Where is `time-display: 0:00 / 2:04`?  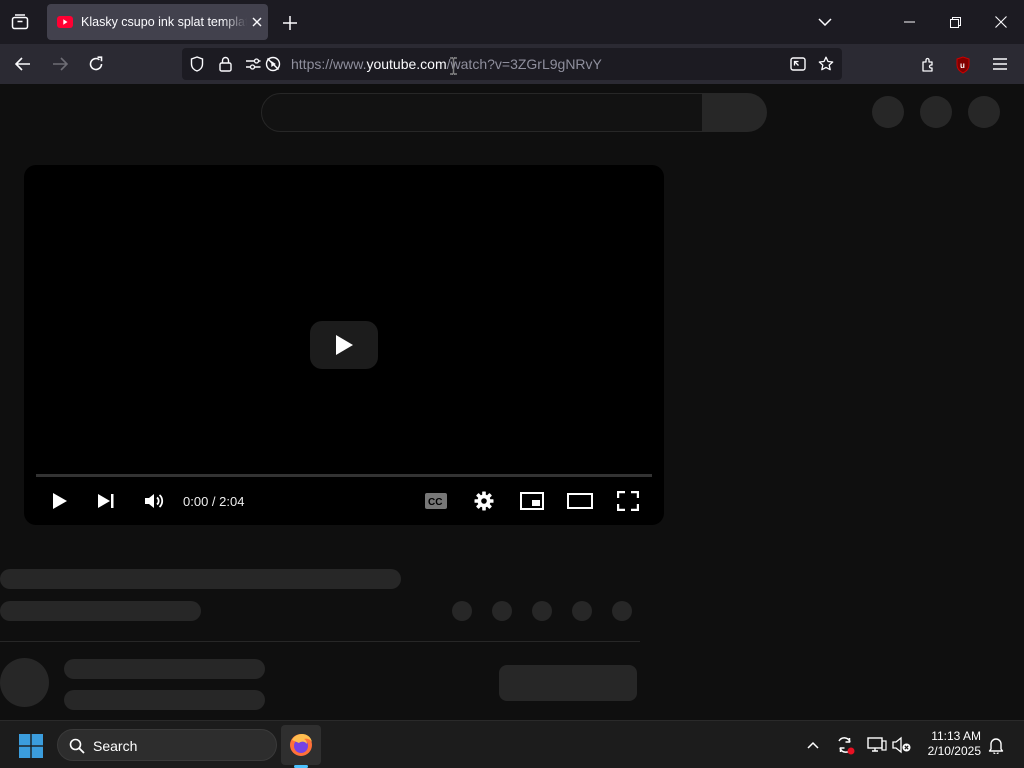 time-display: 0:00 / 2:04 is located at coordinates (214, 501).